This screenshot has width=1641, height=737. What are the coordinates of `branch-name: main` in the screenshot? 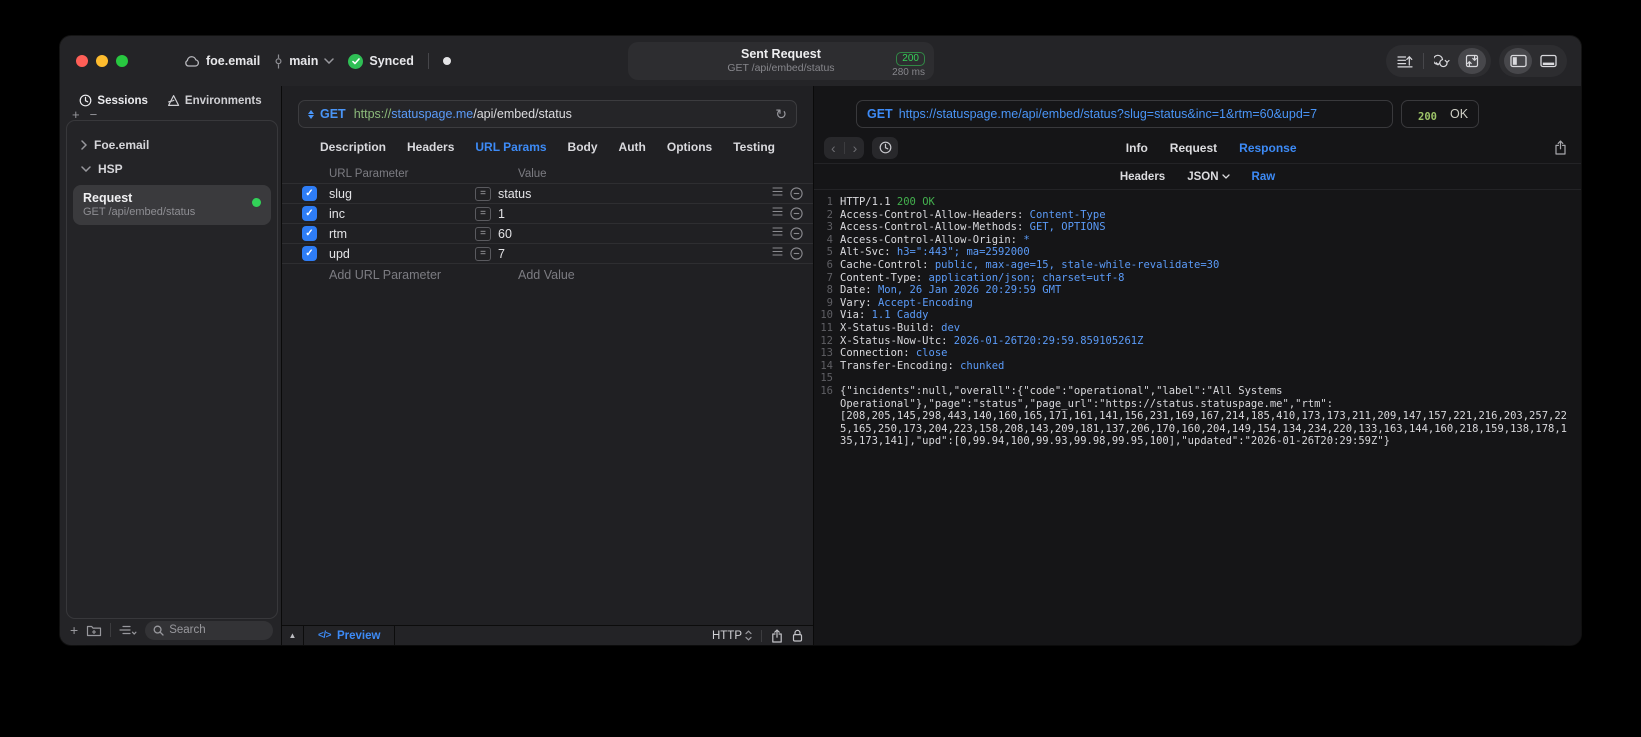 It's located at (304, 61).